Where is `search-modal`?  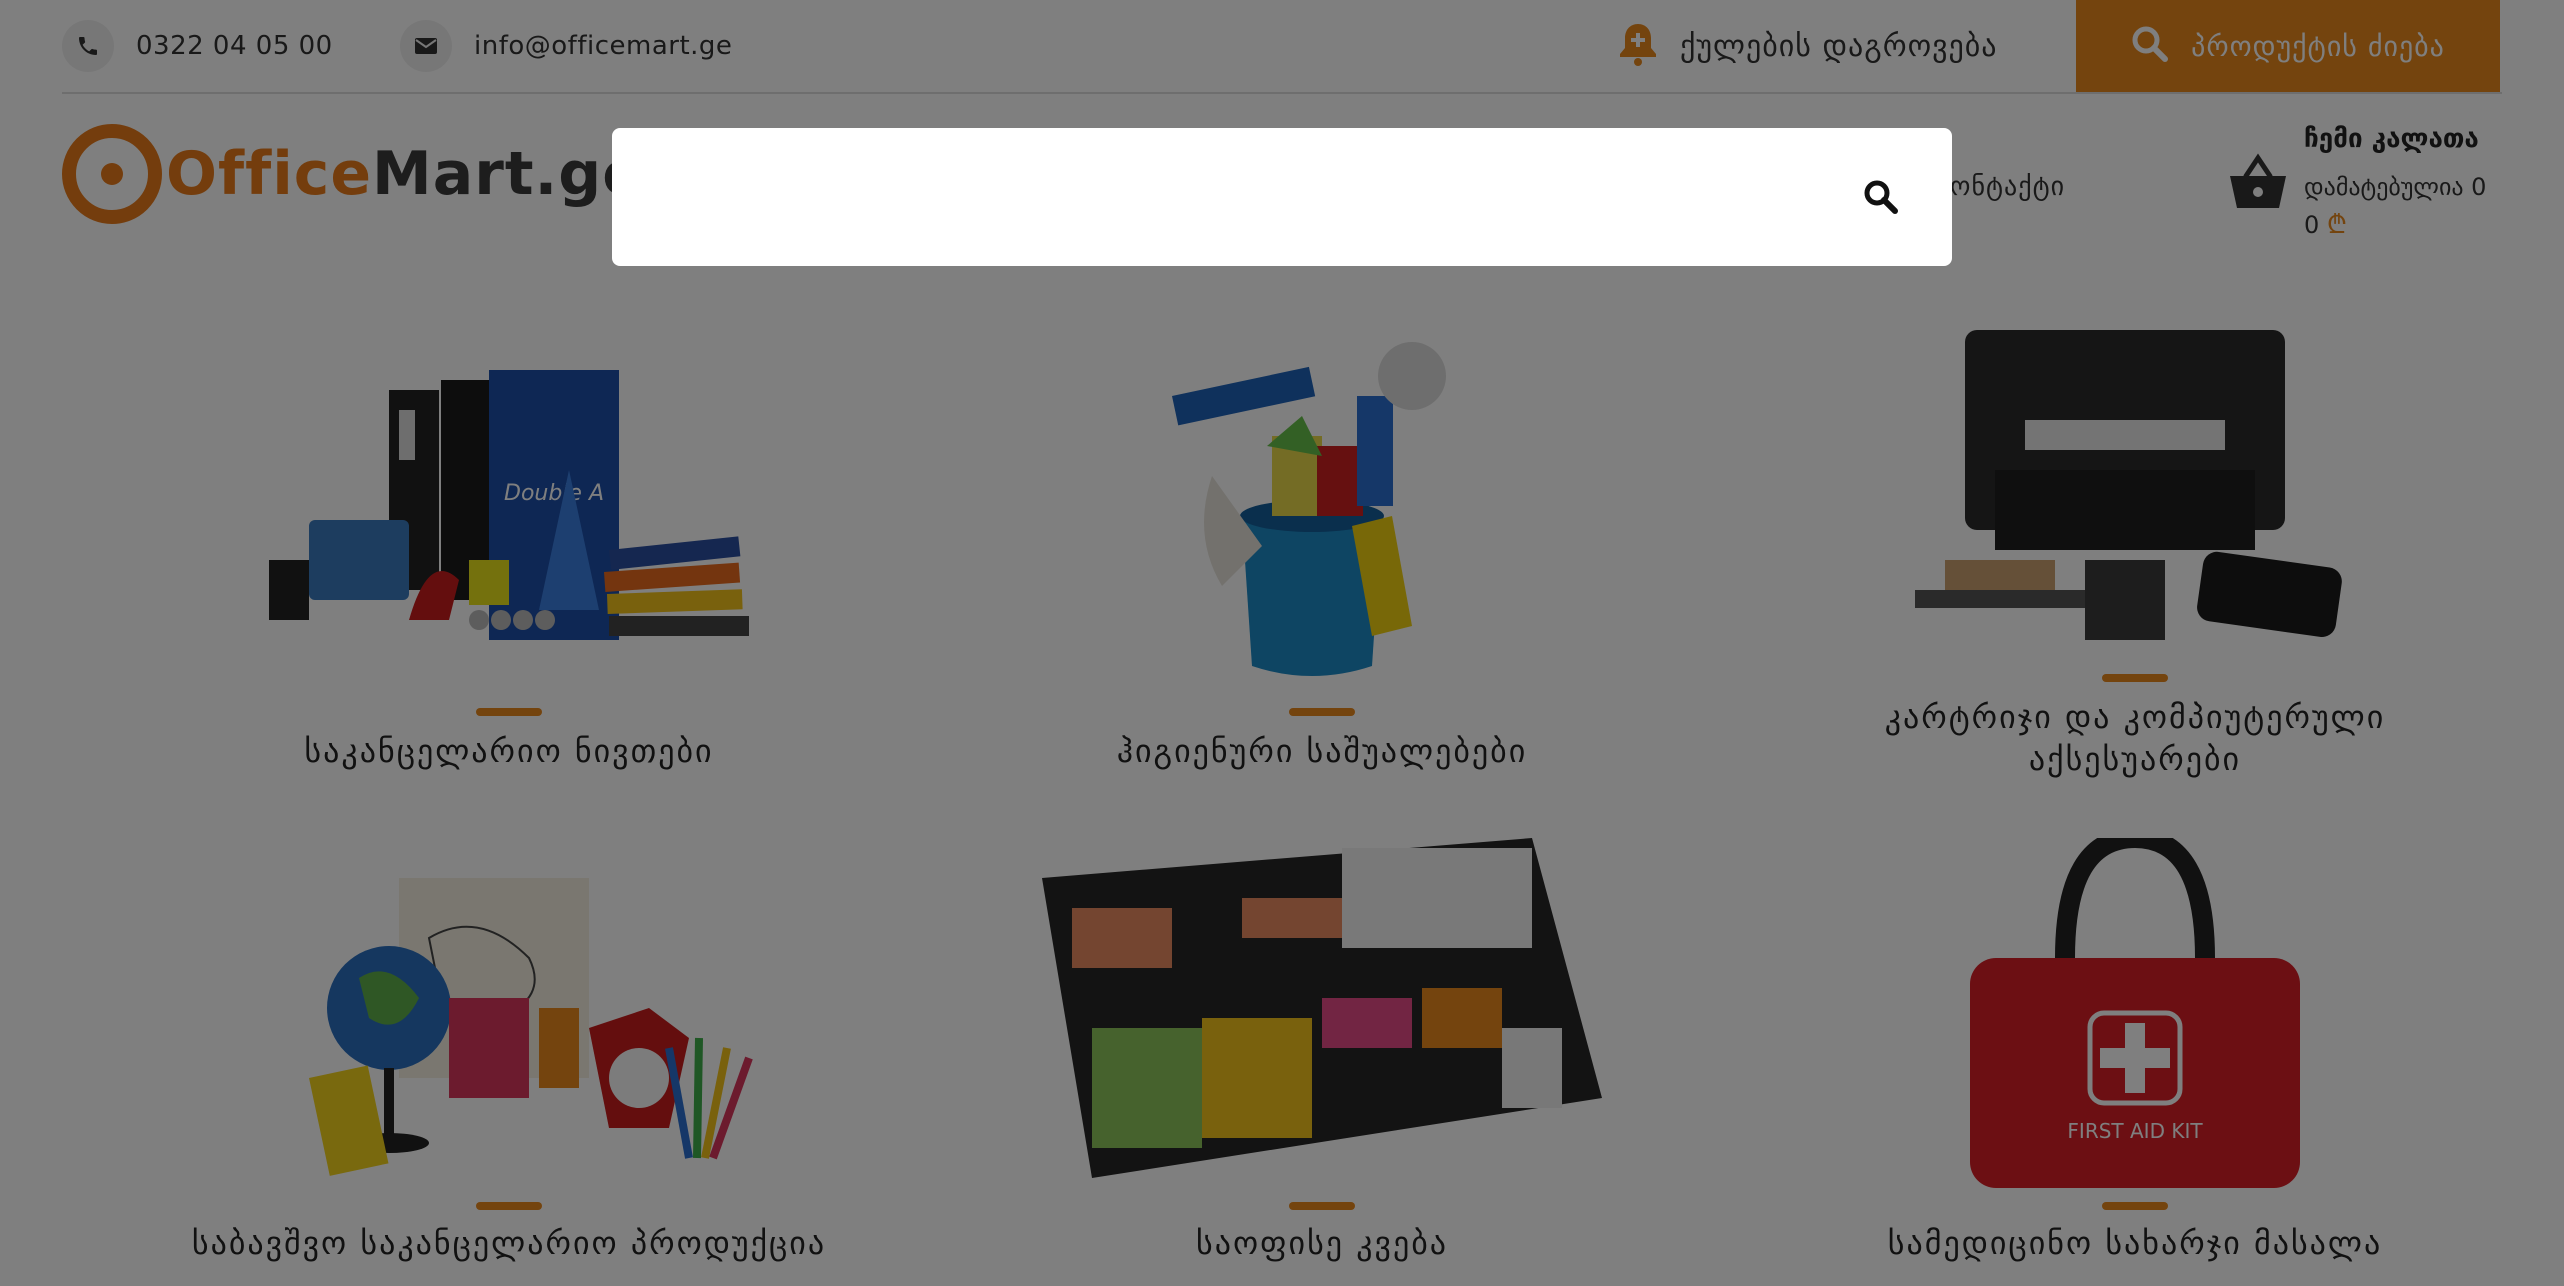 search-modal is located at coordinates (1282, 197).